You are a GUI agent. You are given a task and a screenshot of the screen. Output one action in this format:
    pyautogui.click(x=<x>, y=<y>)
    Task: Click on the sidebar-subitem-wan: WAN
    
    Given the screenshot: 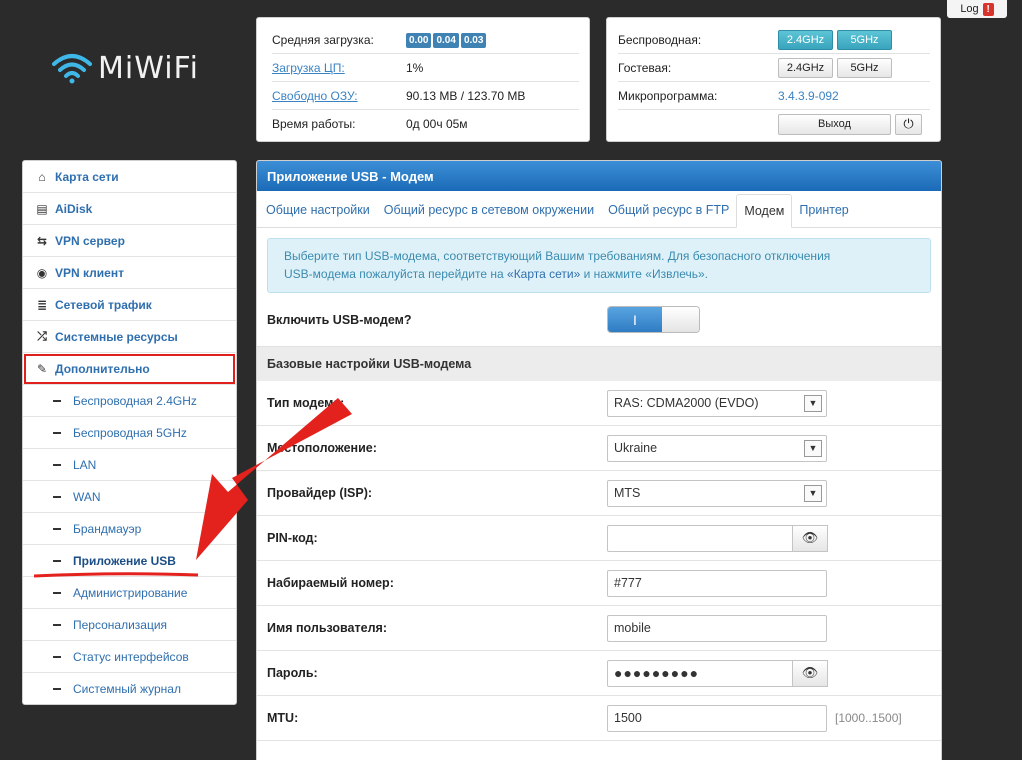 What is the action you would take?
    pyautogui.click(x=129, y=497)
    